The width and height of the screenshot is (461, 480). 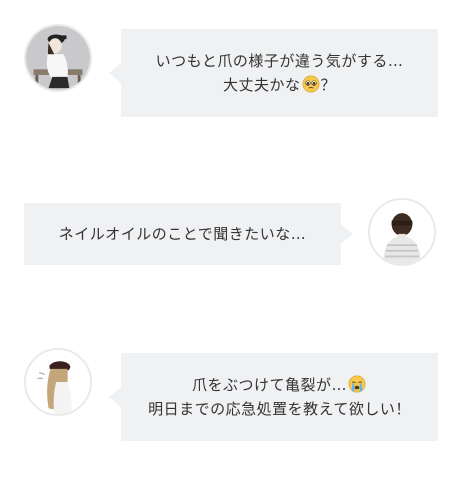 I want to click on avatar-woman-in-cap, so click(x=58, y=58).